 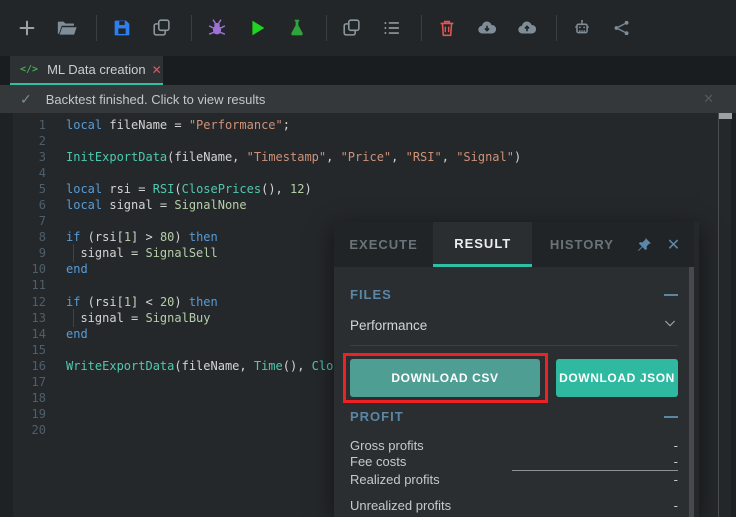 What do you see at coordinates (42, 173) in the screenshot?
I see `line-number: 4` at bounding box center [42, 173].